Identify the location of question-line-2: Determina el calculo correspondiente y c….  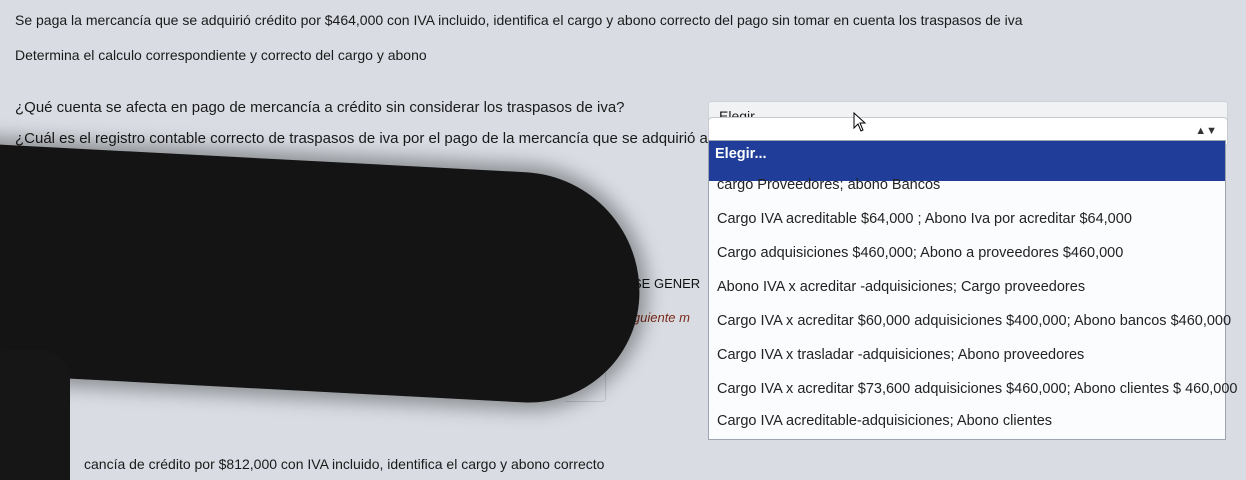
(221, 55).